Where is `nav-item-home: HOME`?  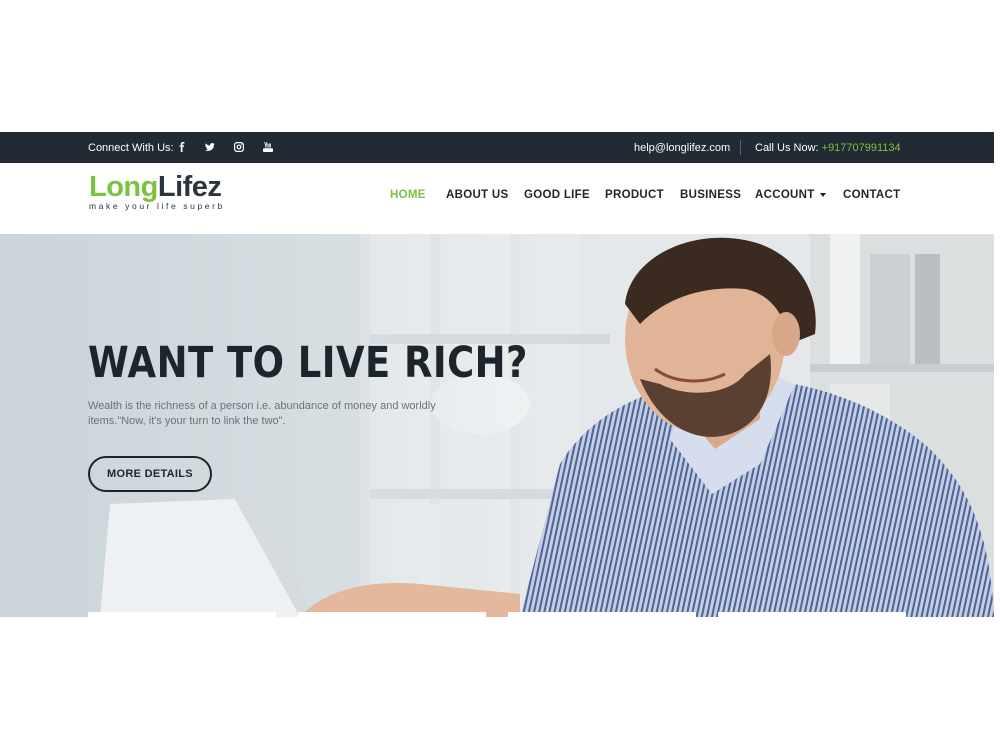 nav-item-home: HOME is located at coordinates (408, 195).